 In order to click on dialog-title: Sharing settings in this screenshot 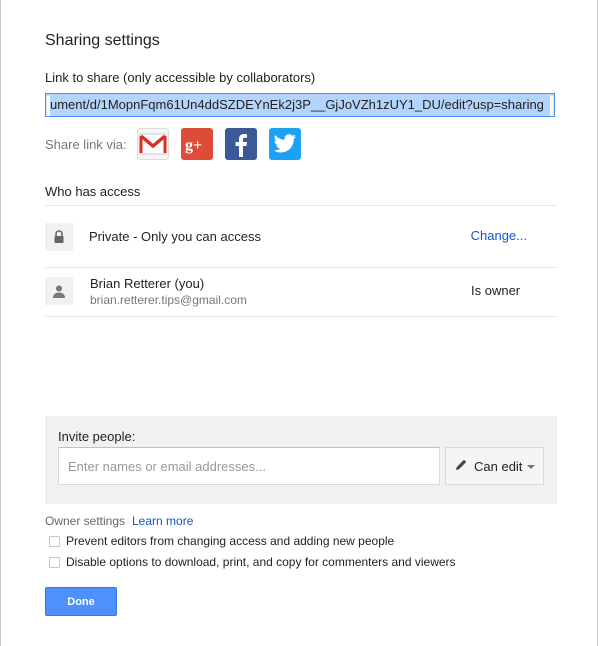, I will do `click(102, 40)`.